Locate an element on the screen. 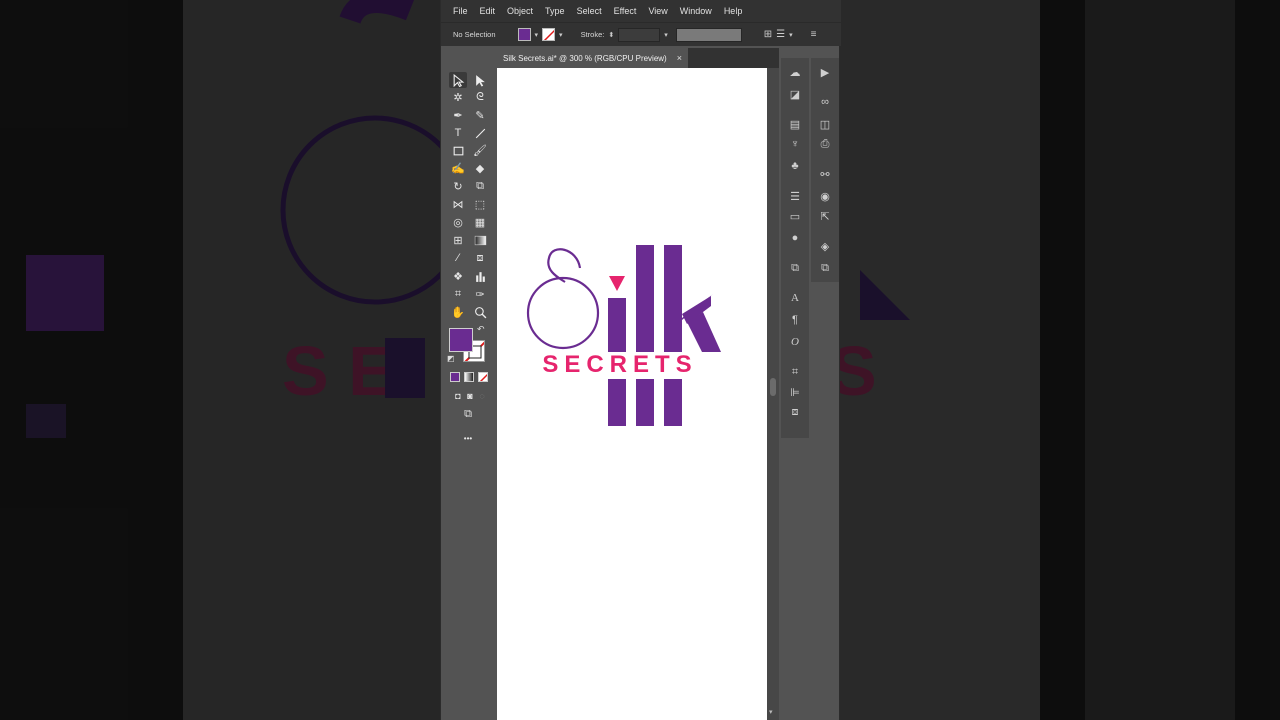 Image resolution: width=1280 pixels, height=720 pixels. symbols-panel-icon: ♣ is located at coordinates (795, 166).